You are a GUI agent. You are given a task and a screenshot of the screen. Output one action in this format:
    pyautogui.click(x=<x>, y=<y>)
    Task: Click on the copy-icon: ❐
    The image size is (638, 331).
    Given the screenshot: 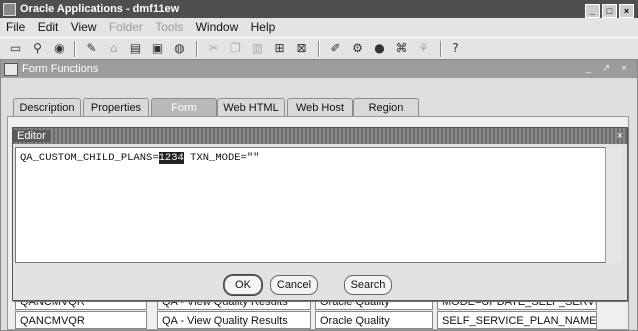 What is the action you would take?
    pyautogui.click(x=235, y=48)
    